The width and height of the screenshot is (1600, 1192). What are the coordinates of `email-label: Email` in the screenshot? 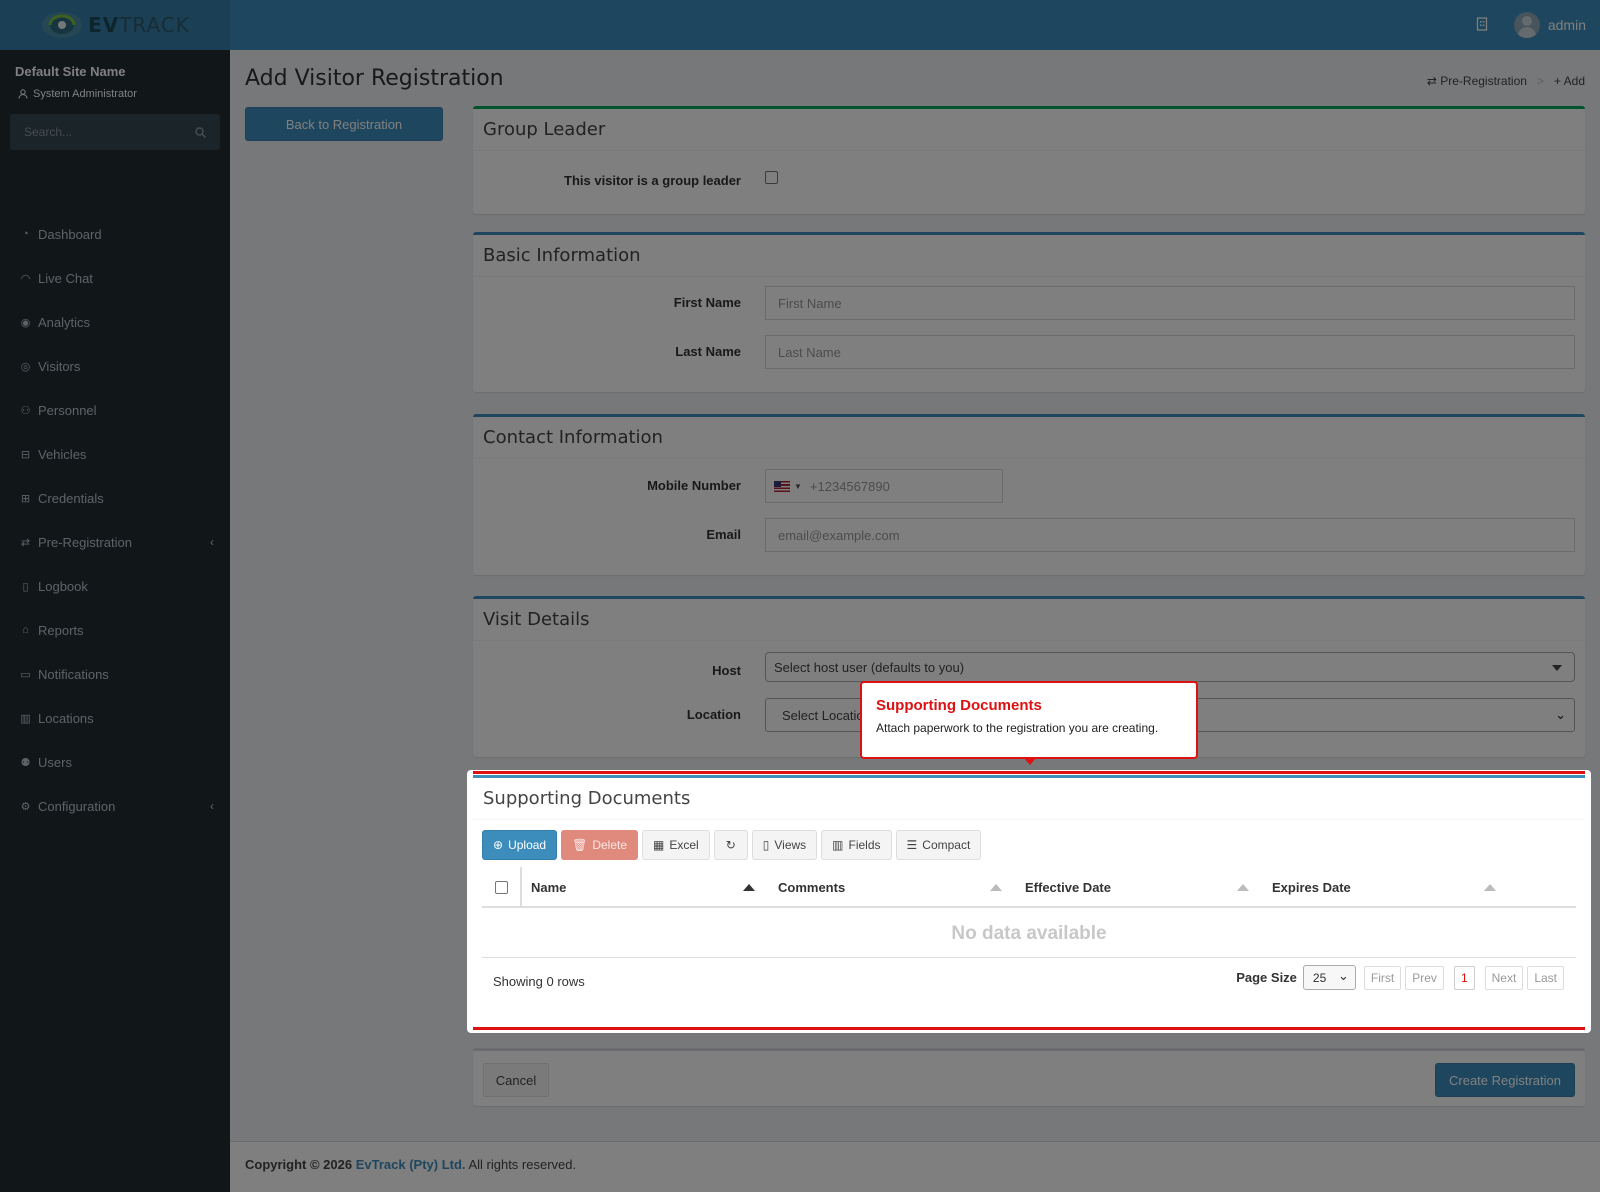 It's located at (723, 534).